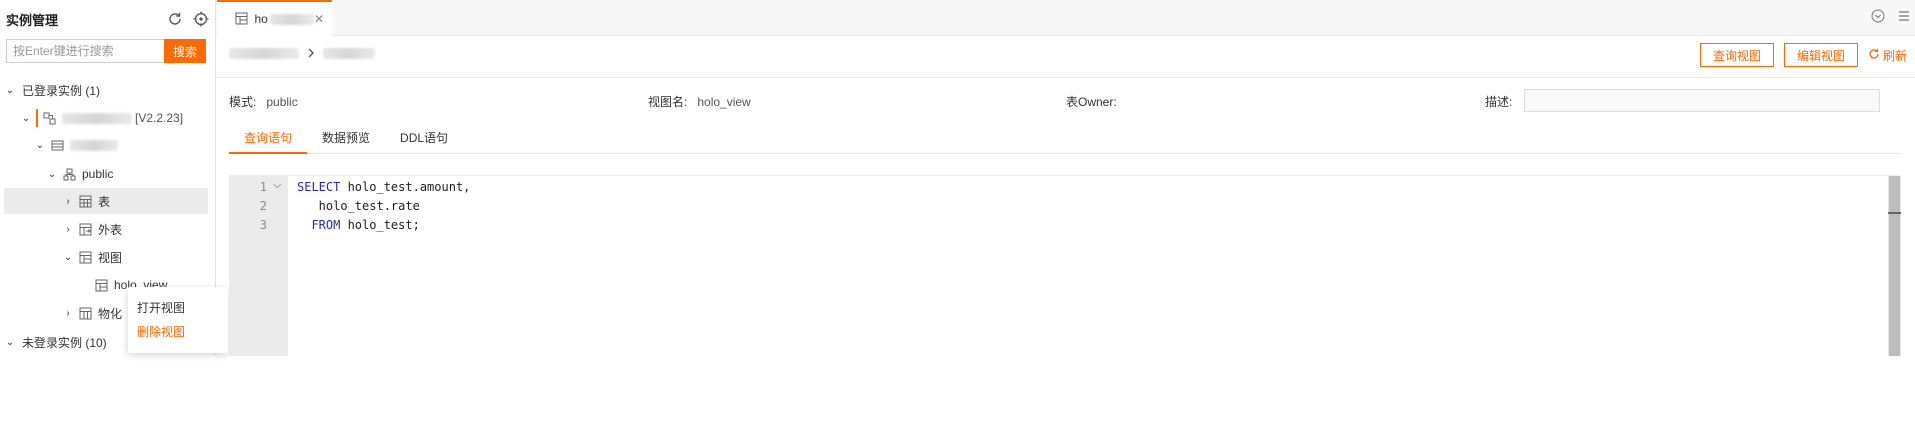 The width and height of the screenshot is (1915, 426). Describe the element at coordinates (277, 185) in the screenshot. I see `fold-chevron-icon: ⌵` at that location.